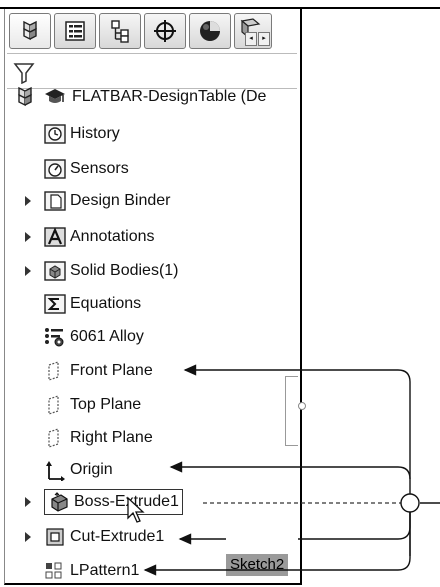  I want to click on tree-item-solid-bodies: Solid Bodies(1), so click(111, 271).